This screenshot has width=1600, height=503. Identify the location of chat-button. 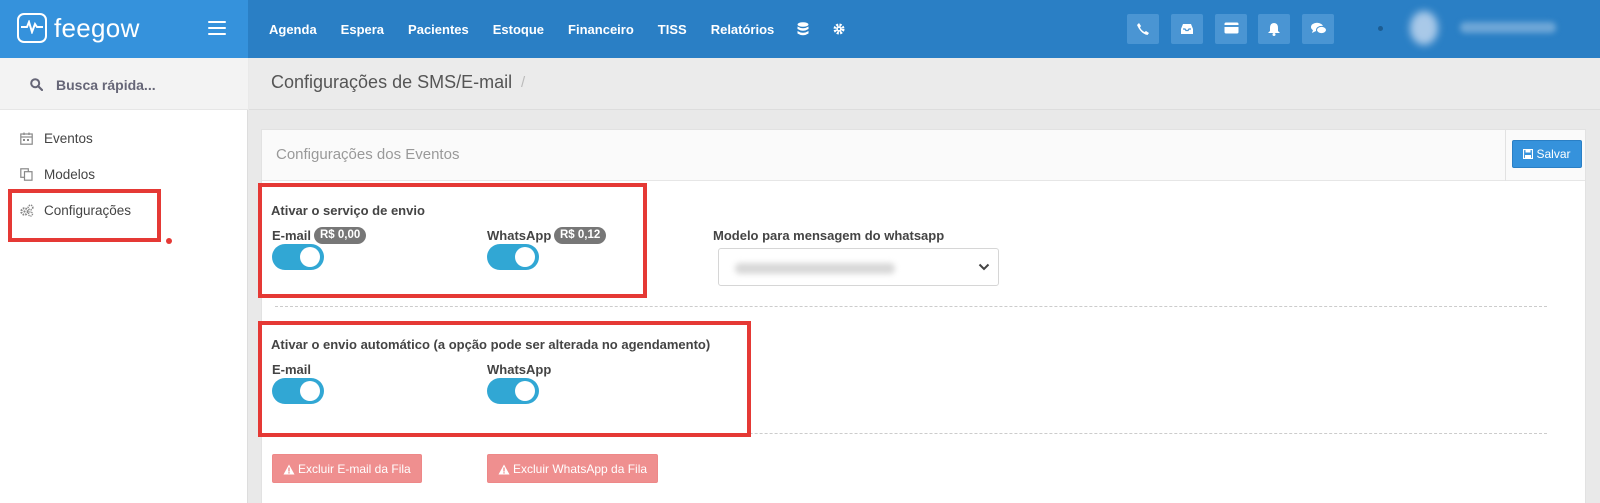
(1318, 29).